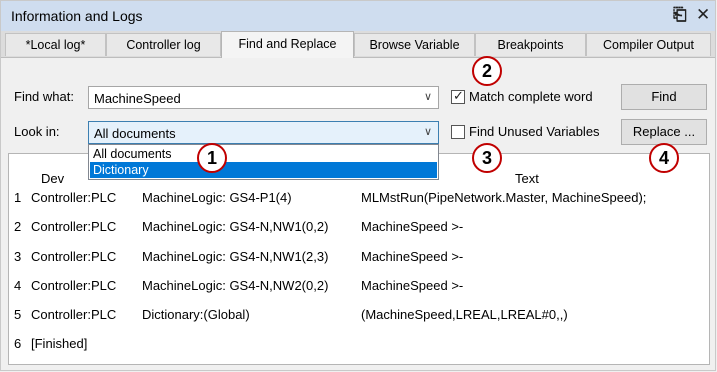 This screenshot has height=372, width=717. I want to click on window-title: Information and Logs, so click(77, 16).